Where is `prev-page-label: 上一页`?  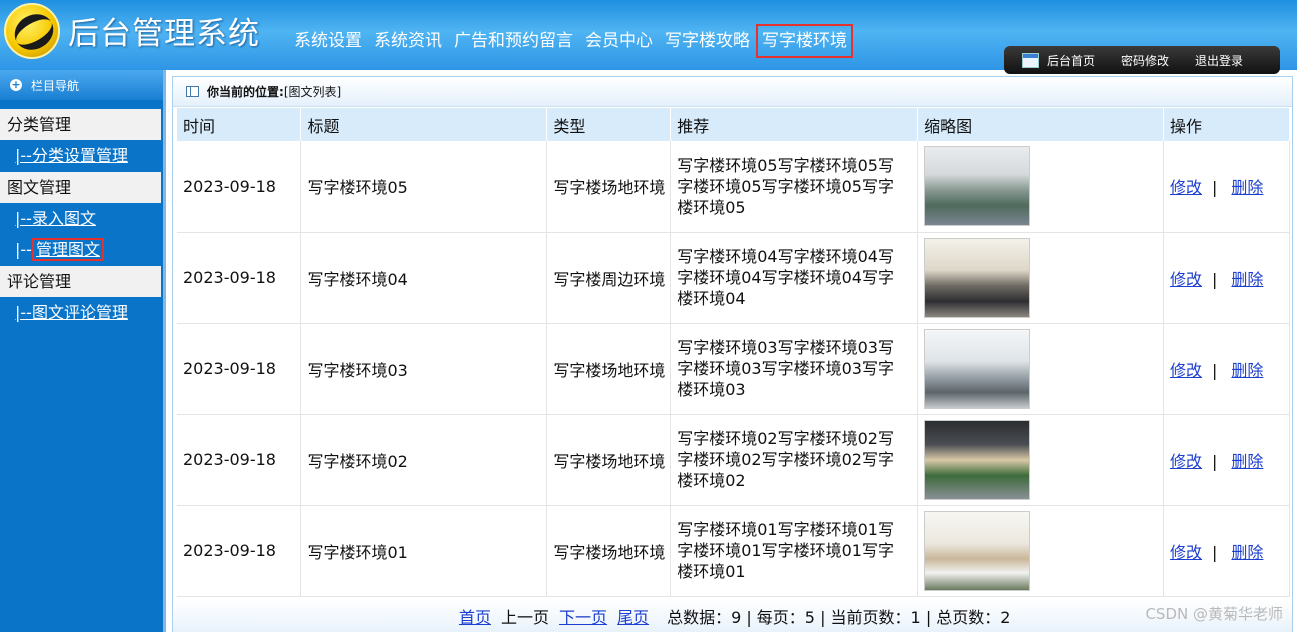 prev-page-label: 上一页 is located at coordinates (525, 617).